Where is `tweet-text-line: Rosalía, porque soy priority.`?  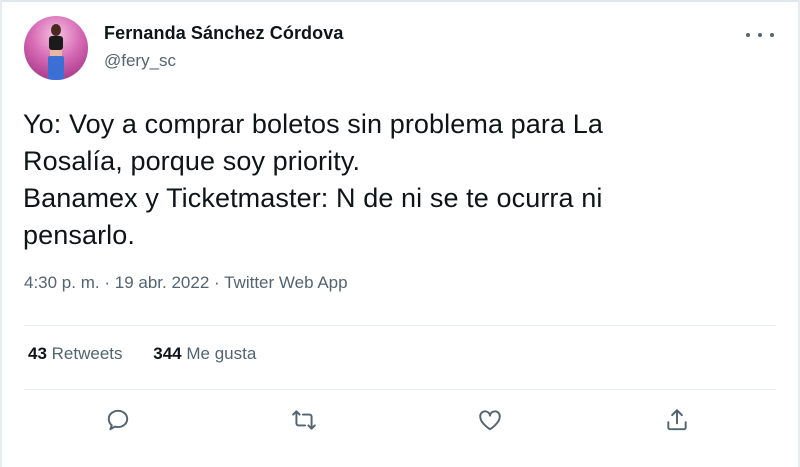
tweet-text-line: Rosalía, porque soy priority. is located at coordinates (192, 161).